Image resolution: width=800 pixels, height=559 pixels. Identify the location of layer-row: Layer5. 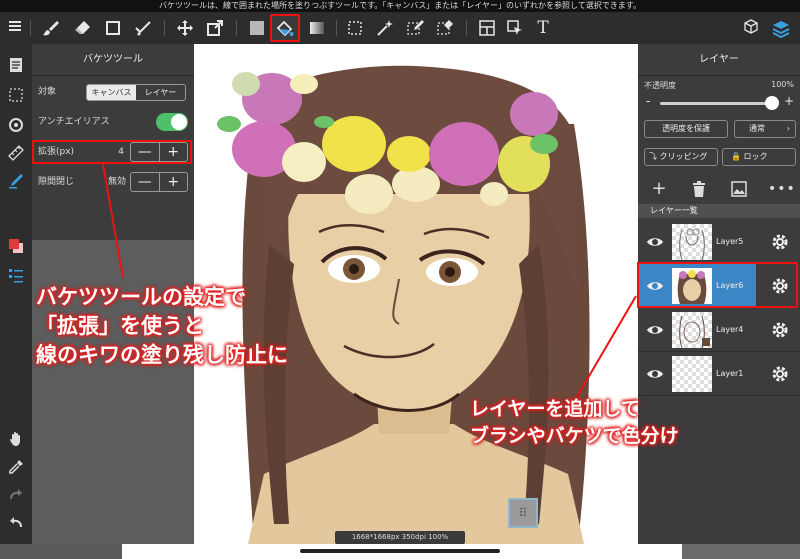
(719, 242).